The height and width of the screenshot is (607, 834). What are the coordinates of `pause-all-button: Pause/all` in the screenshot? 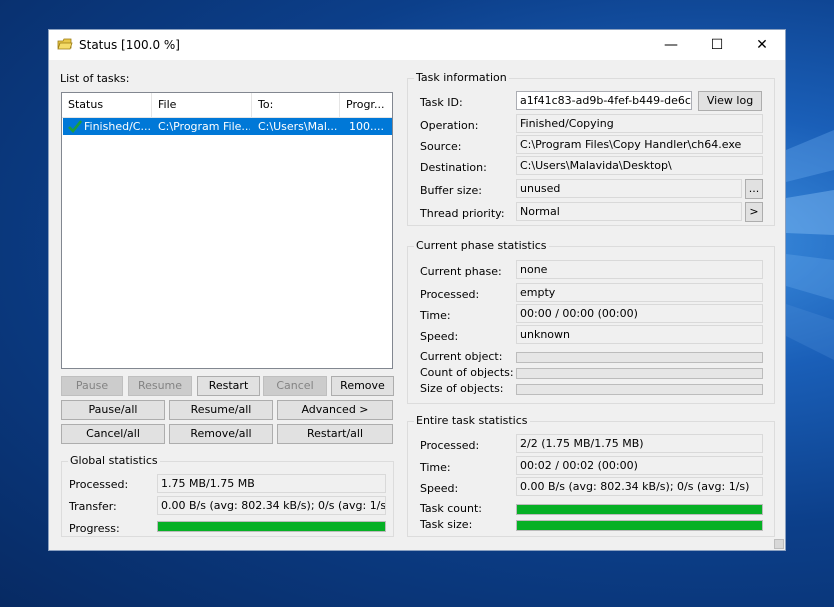 It's located at (113, 410).